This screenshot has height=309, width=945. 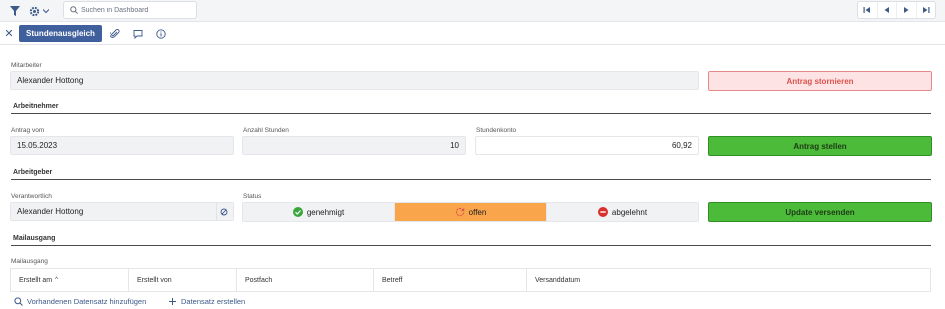 What do you see at coordinates (728, 280) in the screenshot?
I see `column-header-versanddatum: Versanddatum` at bounding box center [728, 280].